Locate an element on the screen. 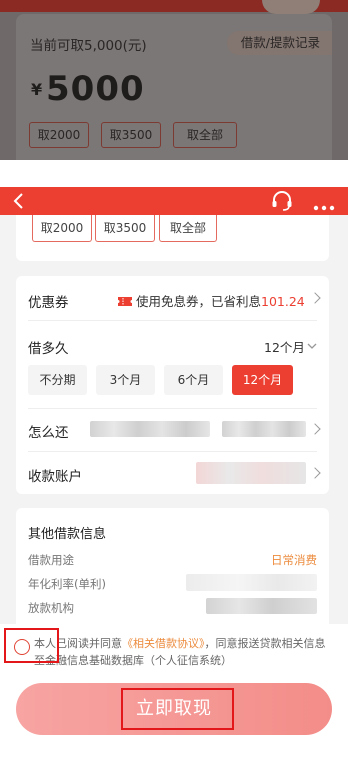 This screenshot has height=757, width=348. purpose-label: 借款用途 is located at coordinates (51, 560).